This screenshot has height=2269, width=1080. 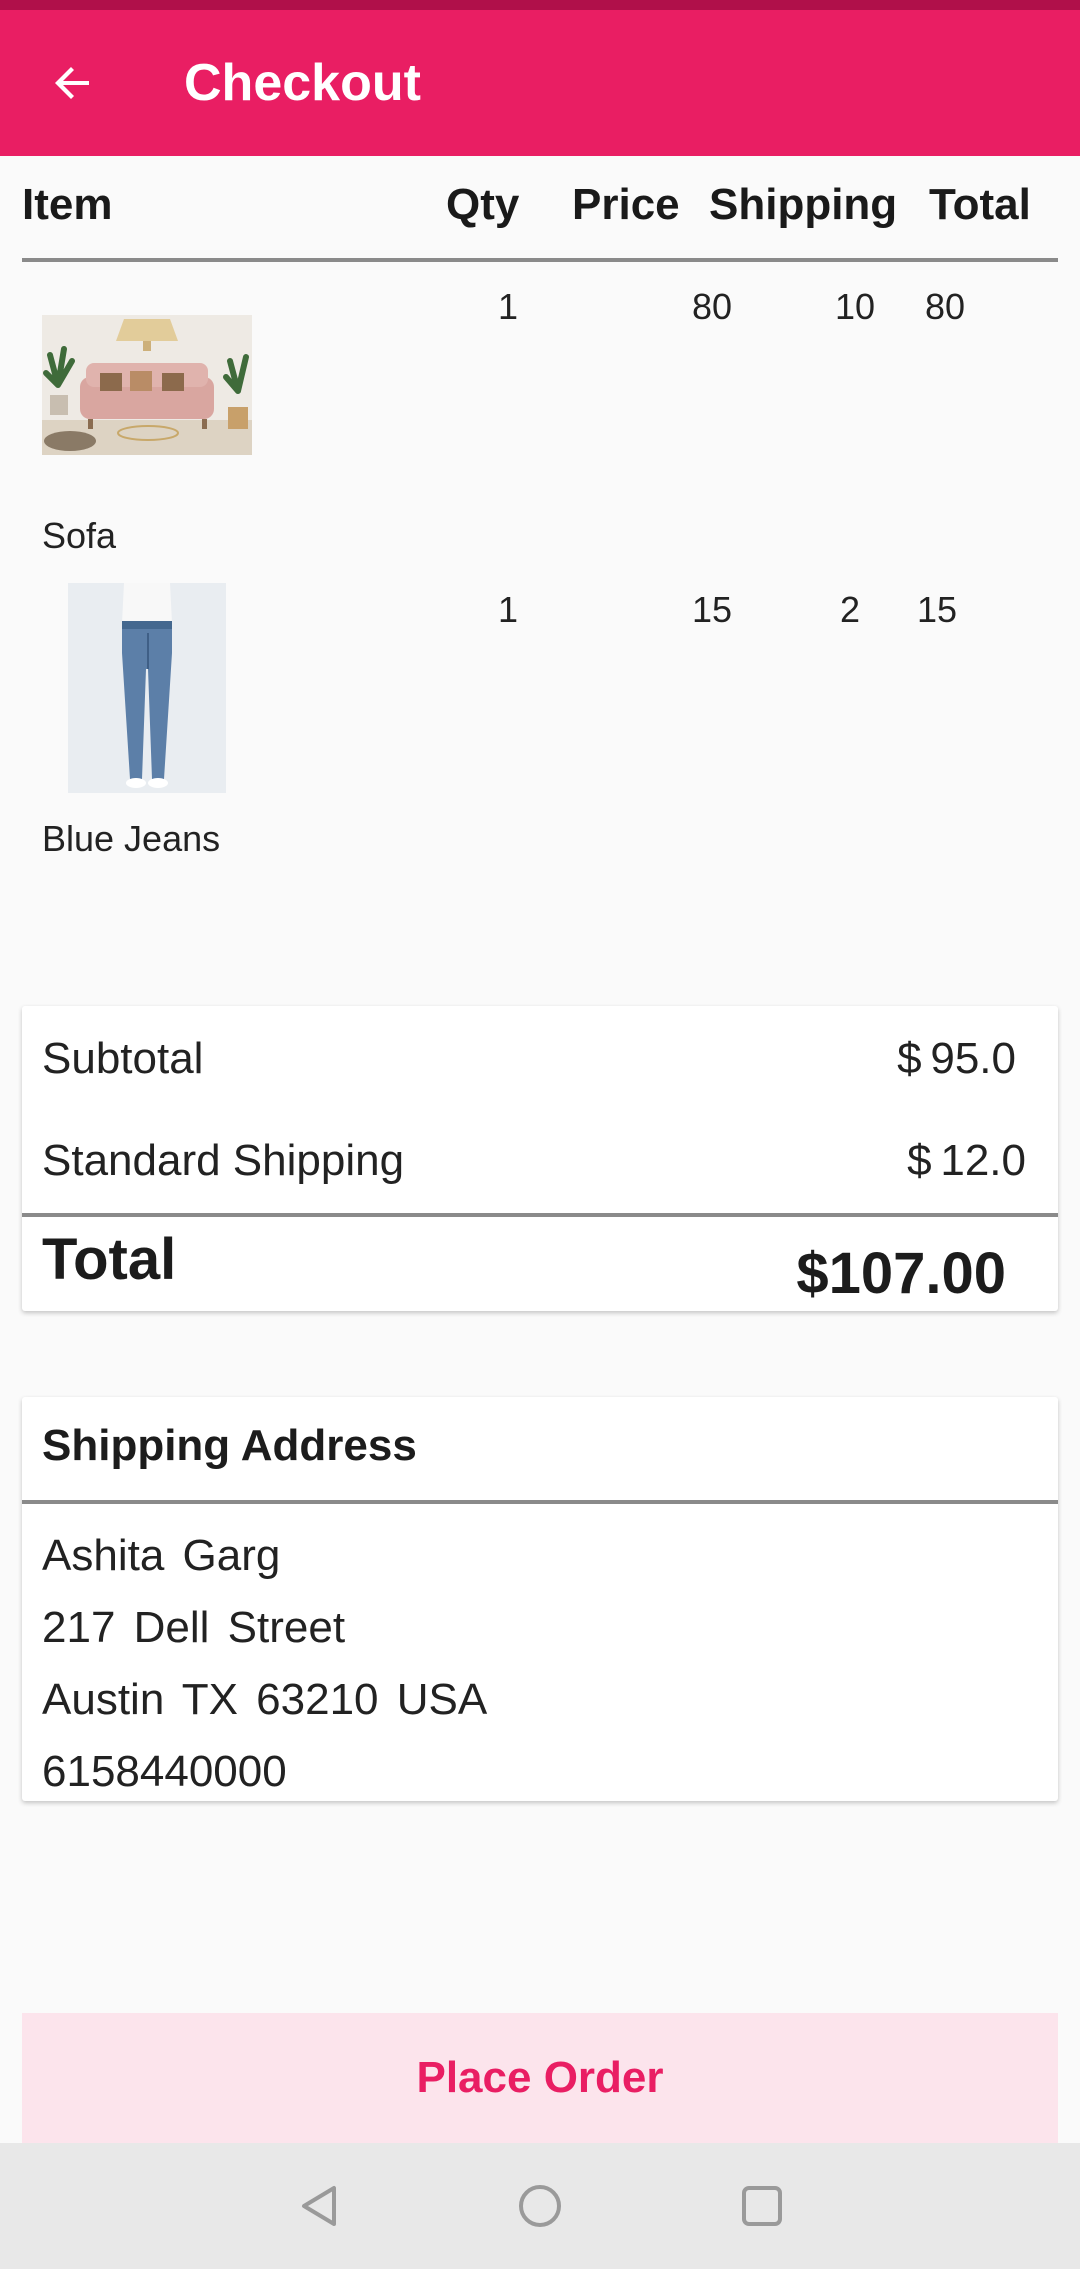 What do you see at coordinates (534, 1161) in the screenshot?
I see `shipping-row: Standard Shipping $ 12.0` at bounding box center [534, 1161].